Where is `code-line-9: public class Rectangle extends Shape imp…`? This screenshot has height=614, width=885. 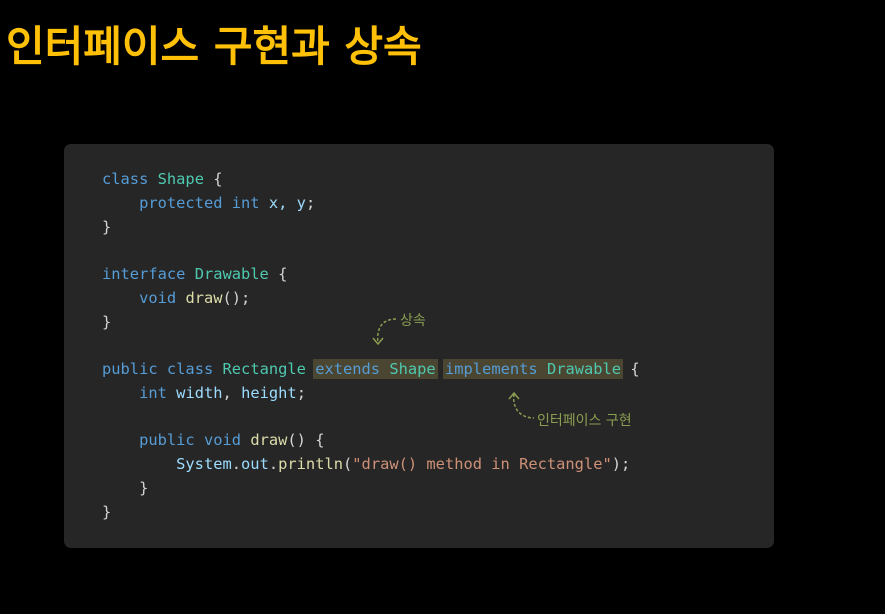 code-line-9: public class Rectangle extends Shape imp… is located at coordinates (371, 370).